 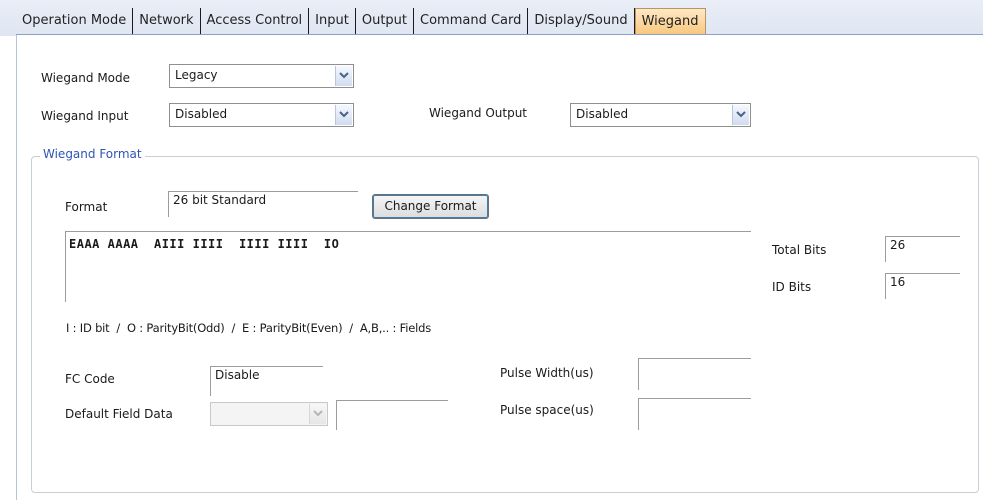 I want to click on tab-command-card: Command Card, so click(x=471, y=21).